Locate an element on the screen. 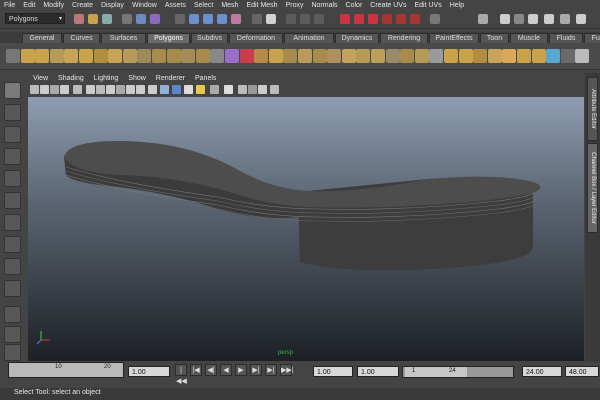 The image size is (600, 400). triangulate-icon is located at coordinates (275, 56).